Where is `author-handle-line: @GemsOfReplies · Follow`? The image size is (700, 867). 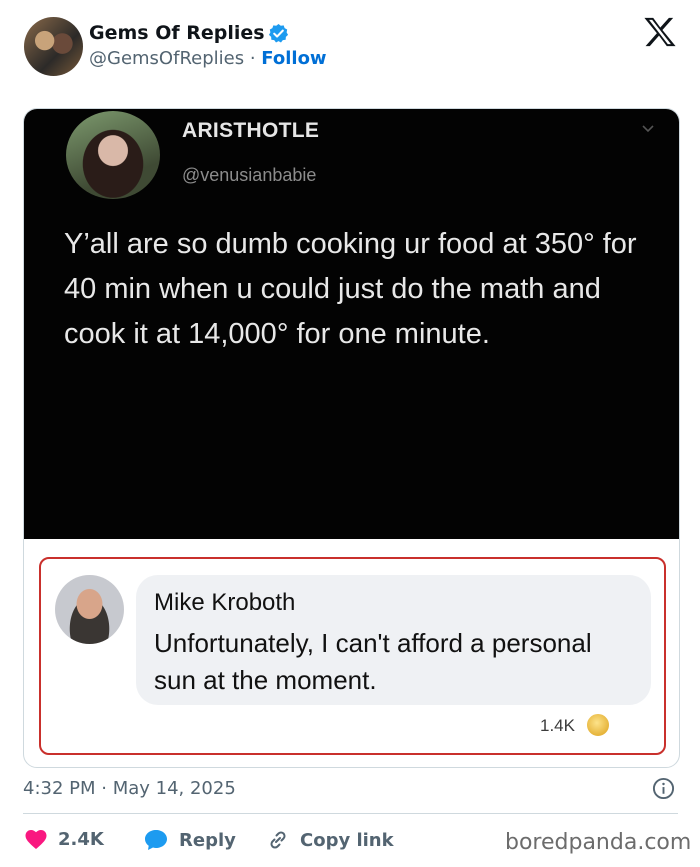
author-handle-line: @GemsOfReplies · Follow is located at coordinates (208, 58).